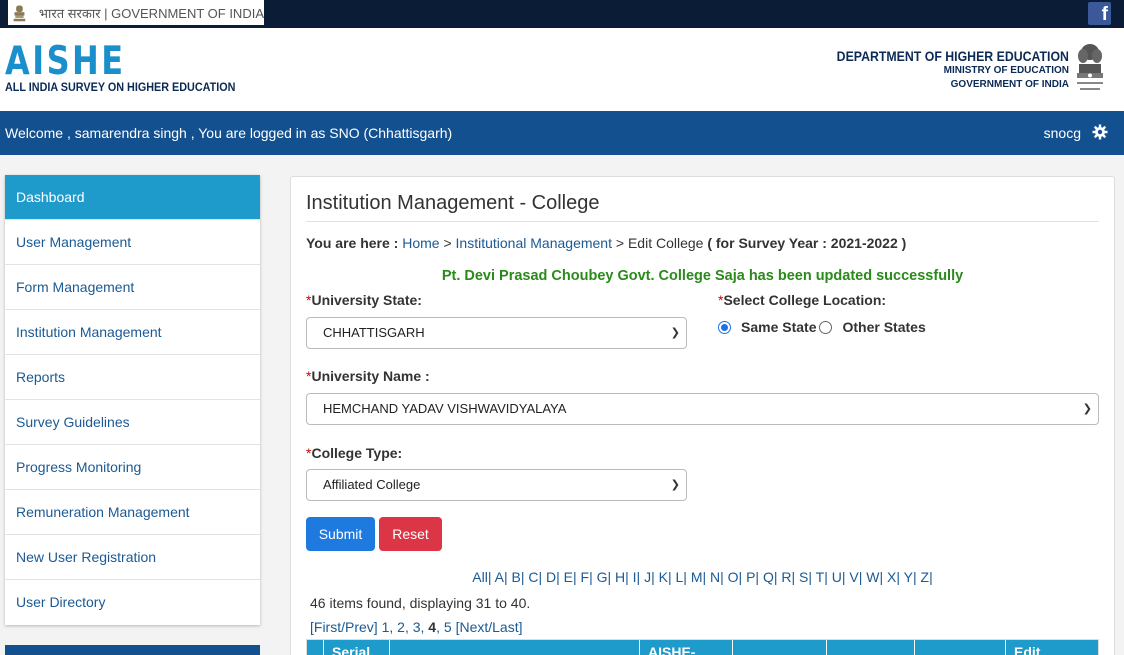 The image size is (1124, 655). What do you see at coordinates (622, 577) in the screenshot?
I see `alpha-filter-h: H|` at bounding box center [622, 577].